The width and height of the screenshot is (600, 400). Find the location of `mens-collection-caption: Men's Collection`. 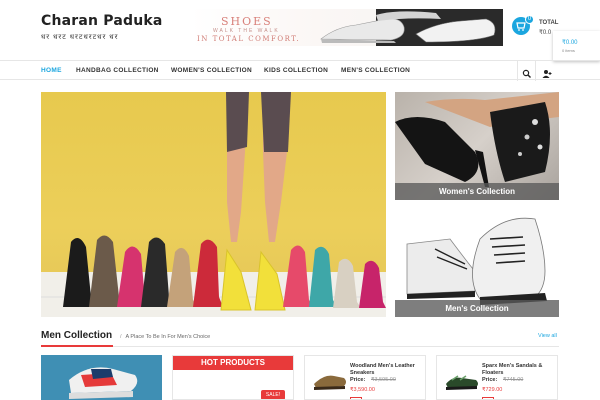

mens-collection-caption: Men's Collection is located at coordinates (477, 308).